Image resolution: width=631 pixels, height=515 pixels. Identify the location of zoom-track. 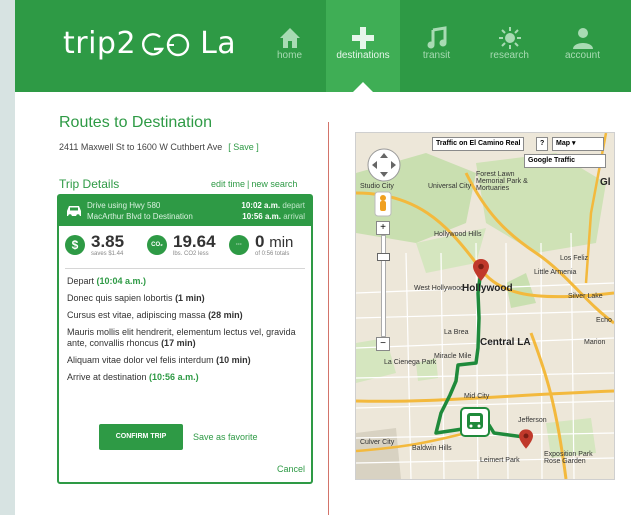
(383, 286).